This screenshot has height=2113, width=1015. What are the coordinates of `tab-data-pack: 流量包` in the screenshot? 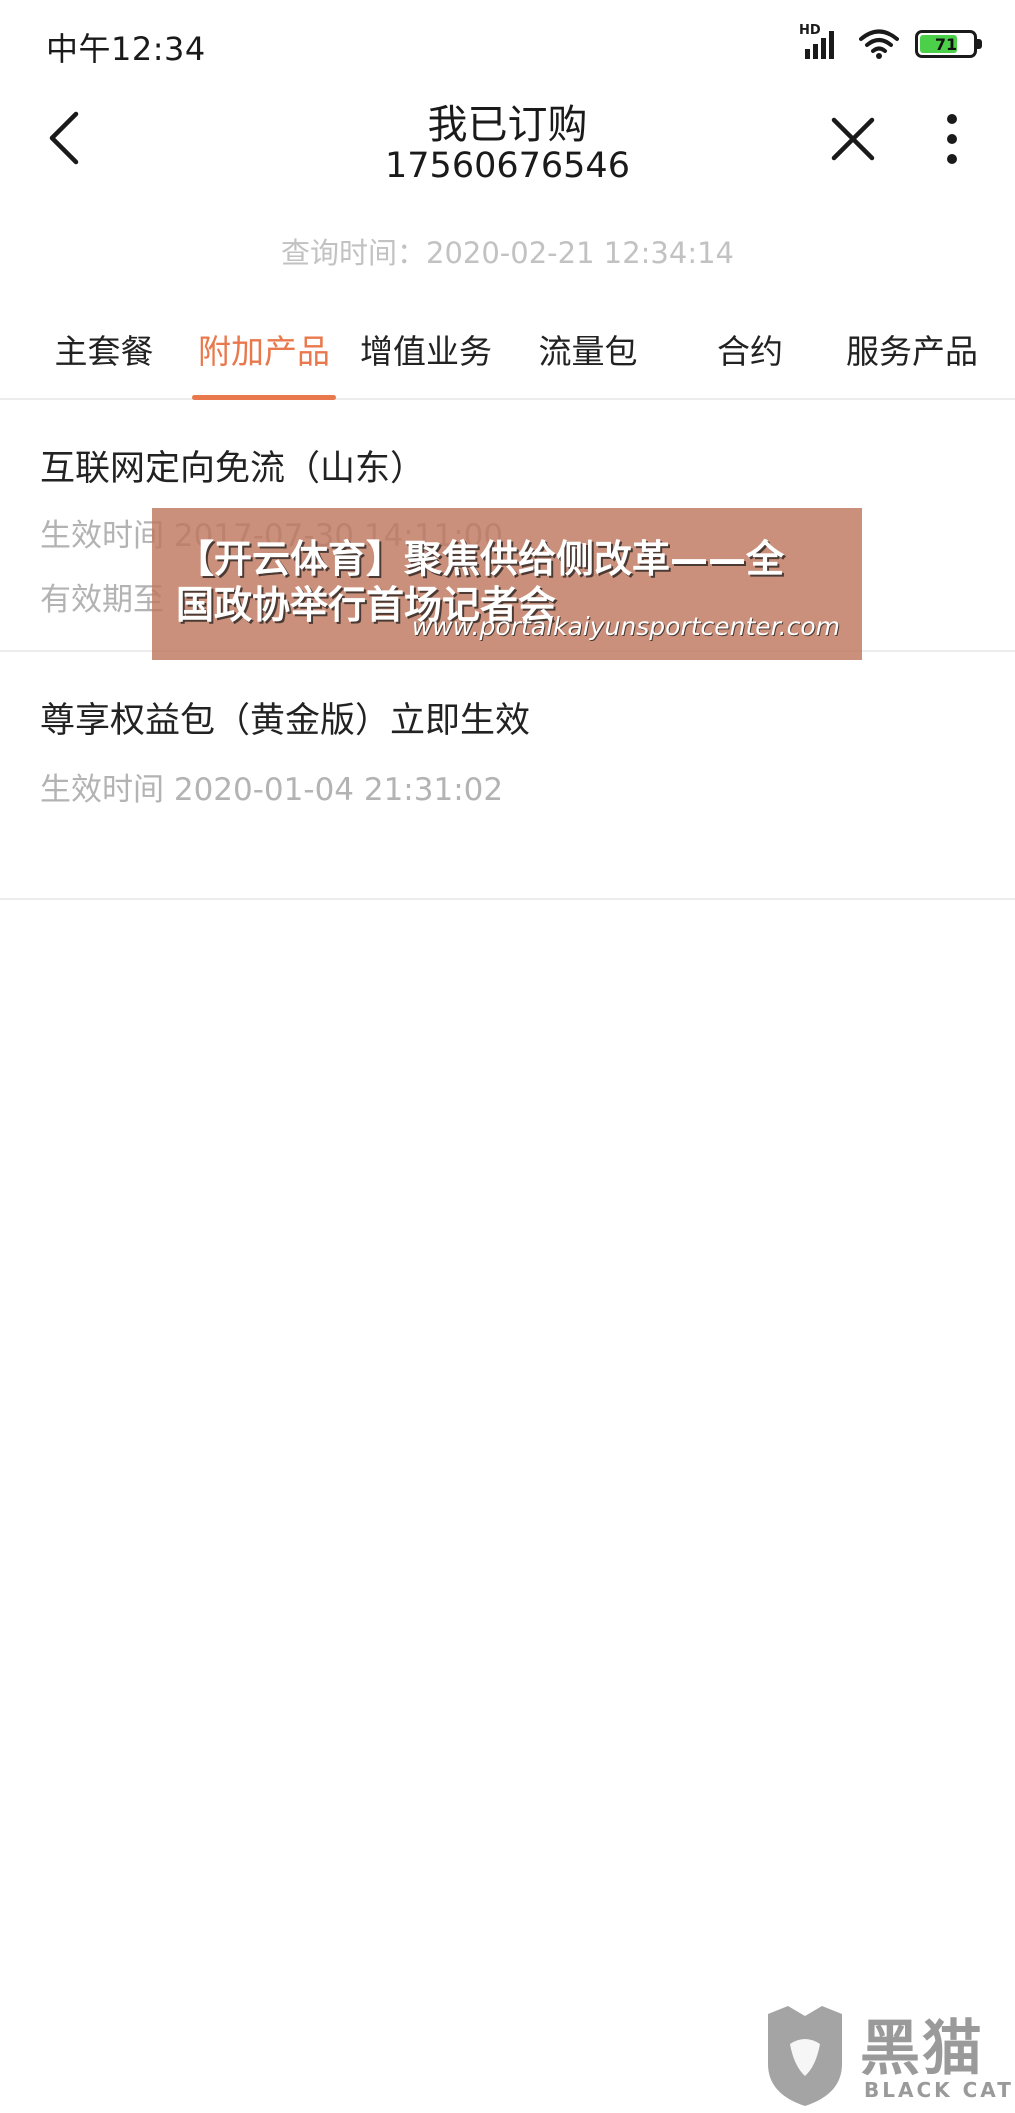 It's located at (588, 349).